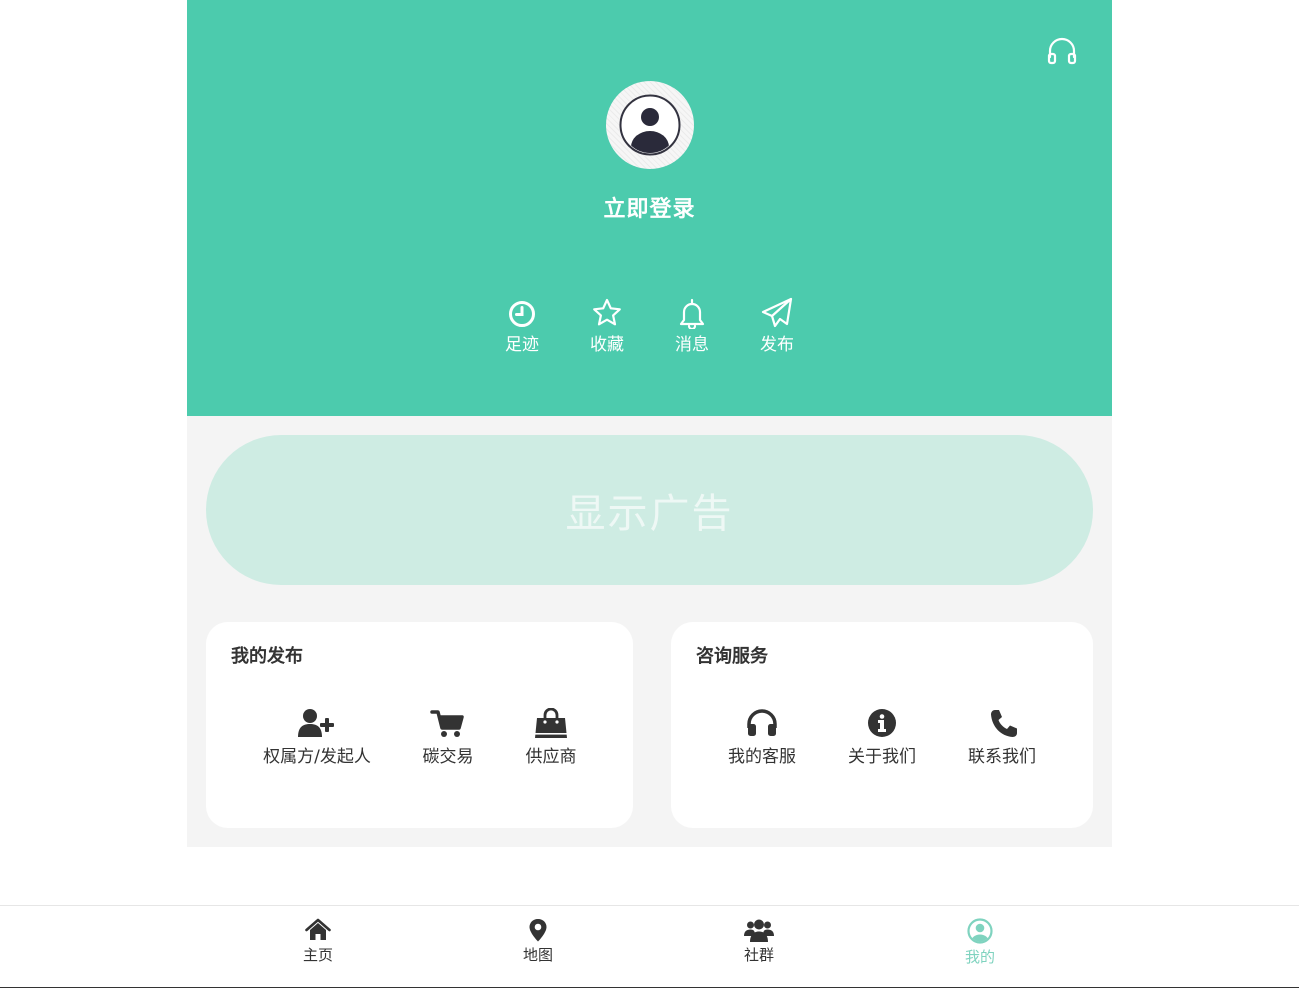 The image size is (1299, 988). I want to click on info-icon, so click(882, 723).